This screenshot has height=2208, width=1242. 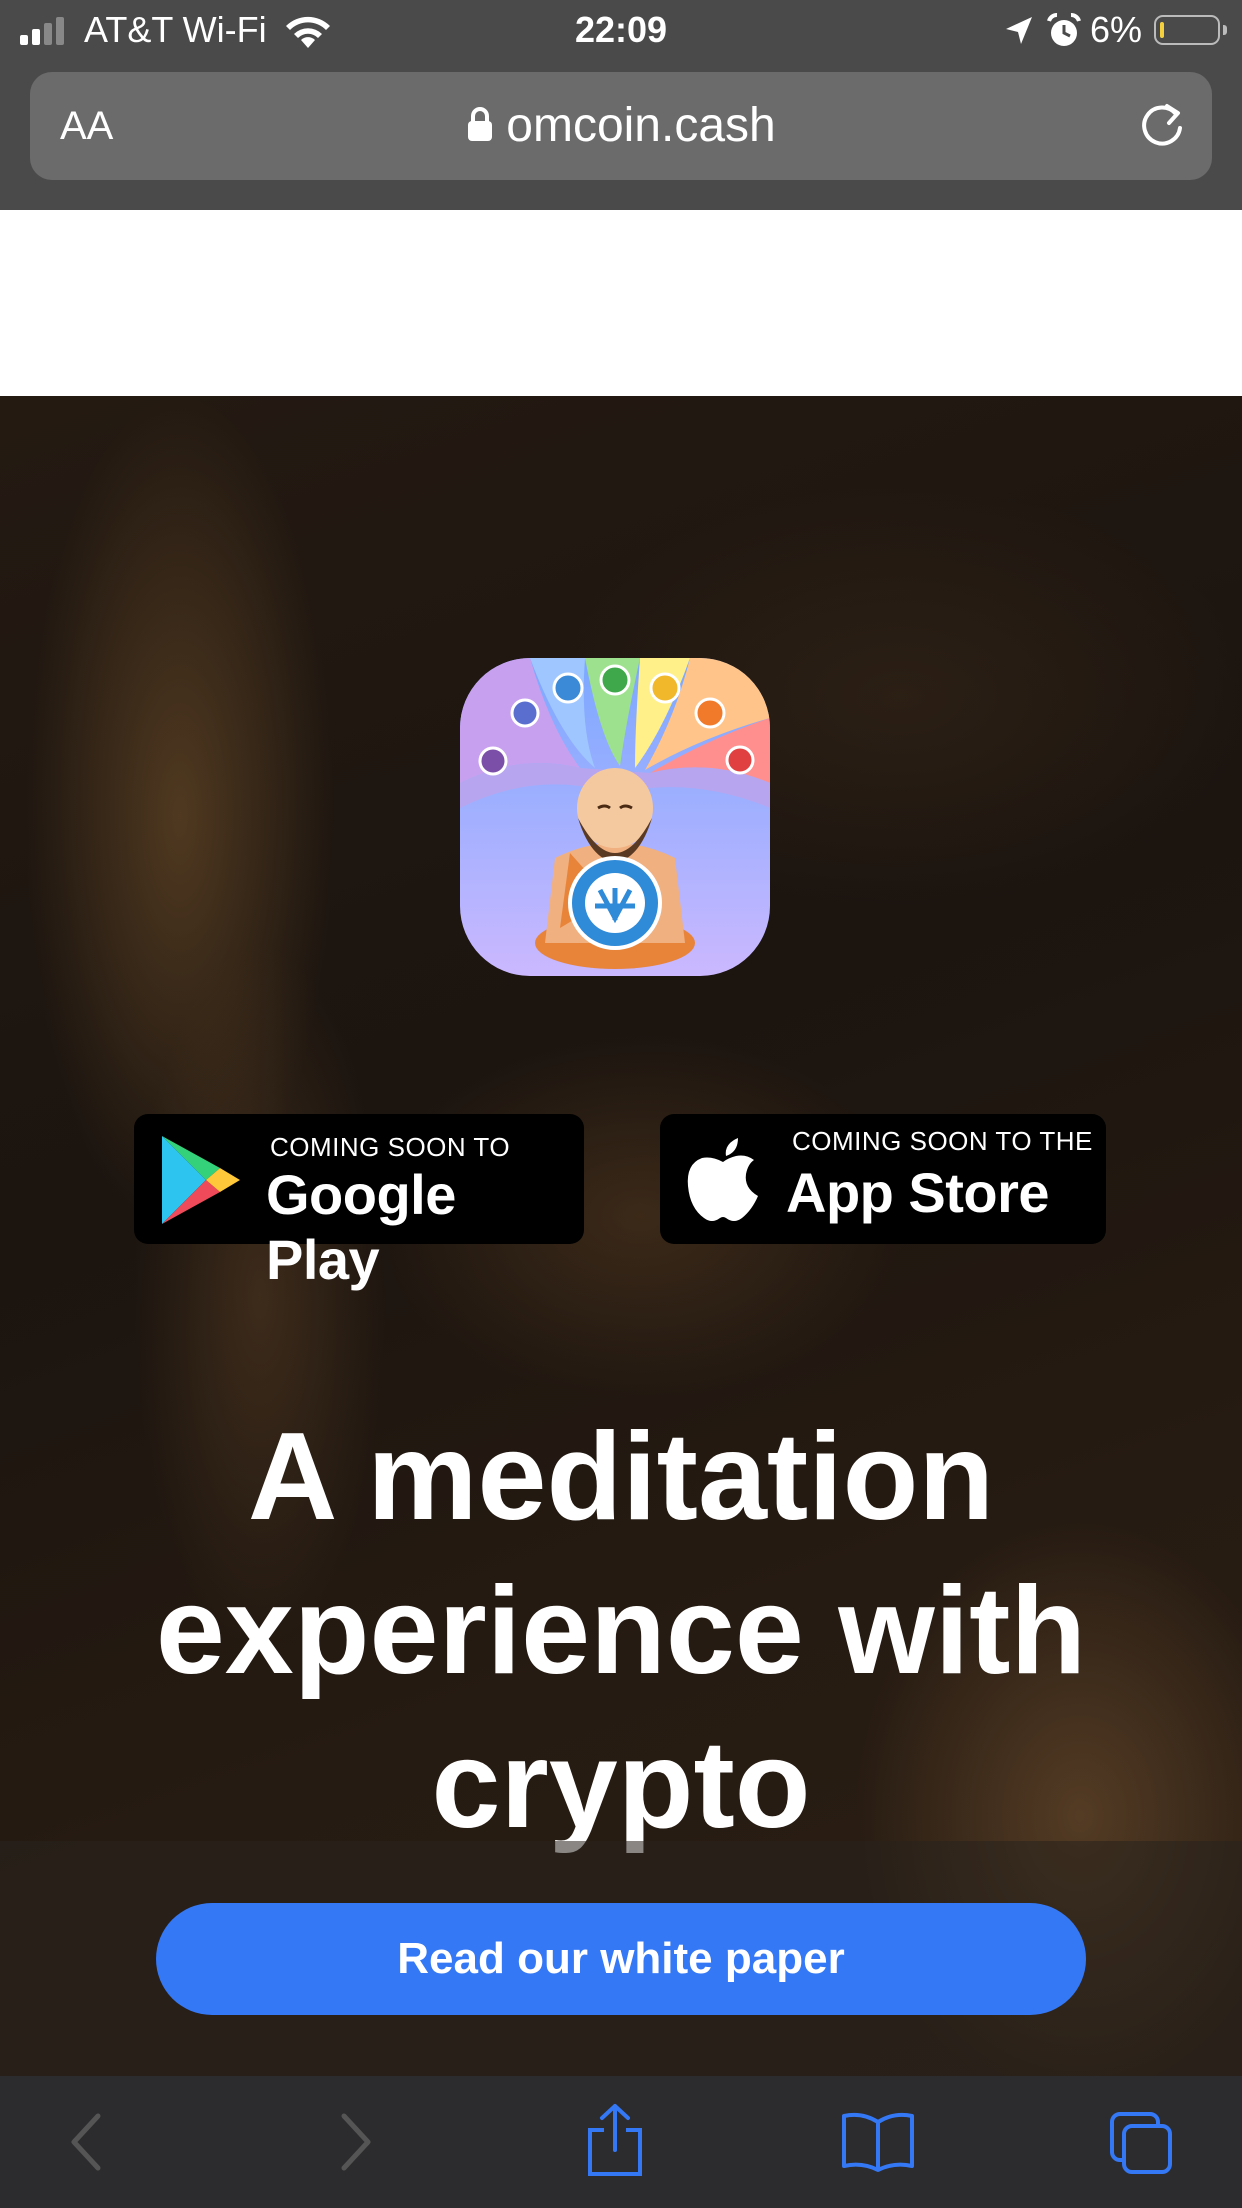 I want to click on bookmarks-icon, so click(x=878, y=2142).